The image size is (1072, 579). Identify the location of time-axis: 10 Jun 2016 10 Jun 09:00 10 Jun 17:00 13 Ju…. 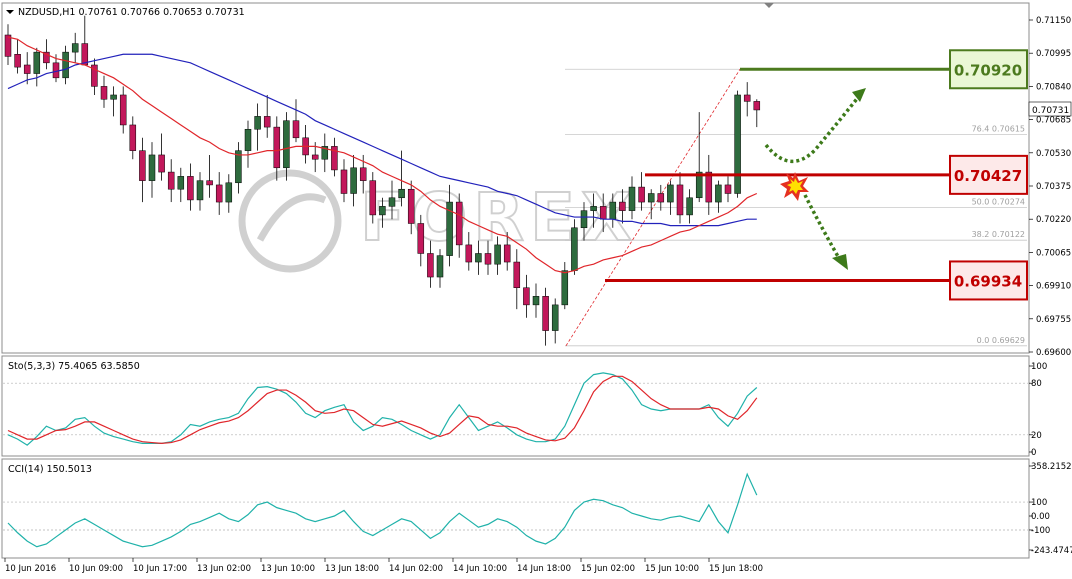
(383, 566).